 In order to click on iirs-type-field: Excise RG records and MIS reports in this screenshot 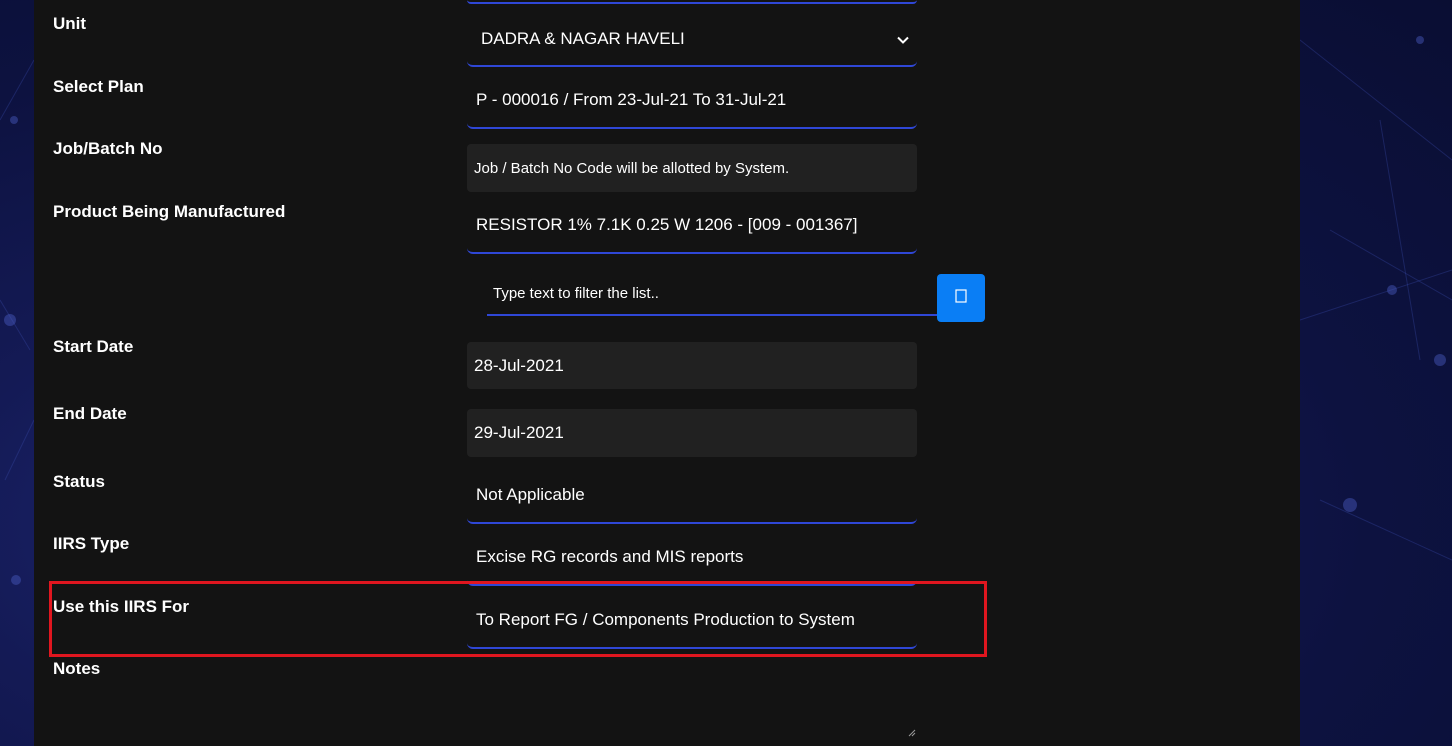, I will do `click(692, 557)`.